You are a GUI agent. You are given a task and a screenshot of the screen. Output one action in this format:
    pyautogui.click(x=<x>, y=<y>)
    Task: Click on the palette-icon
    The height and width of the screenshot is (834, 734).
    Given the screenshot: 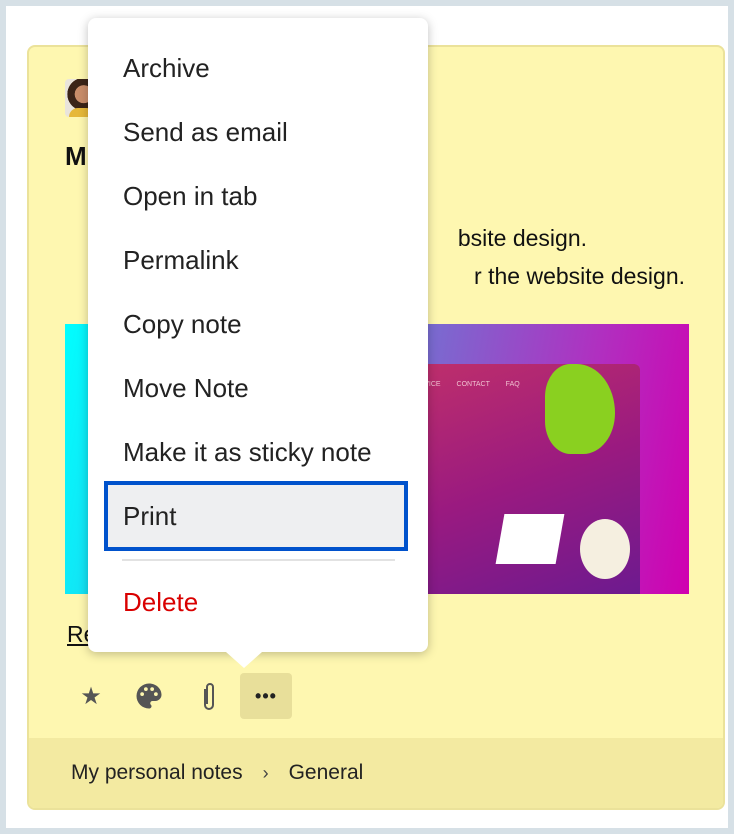 What is the action you would take?
    pyautogui.click(x=149, y=696)
    